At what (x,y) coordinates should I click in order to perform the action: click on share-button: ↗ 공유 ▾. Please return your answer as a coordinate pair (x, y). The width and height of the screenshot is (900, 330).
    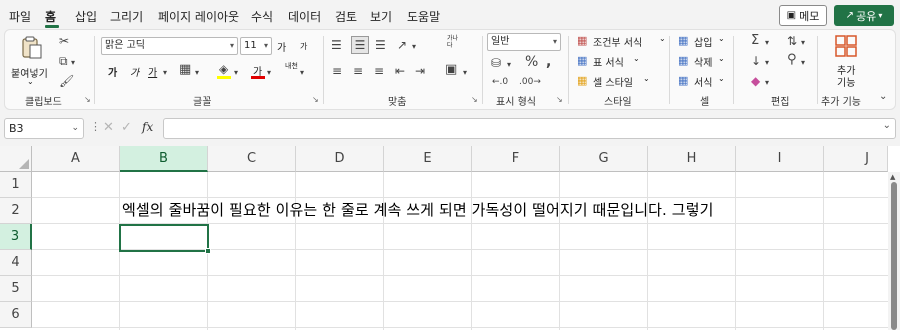
    Looking at the image, I should click on (864, 15).